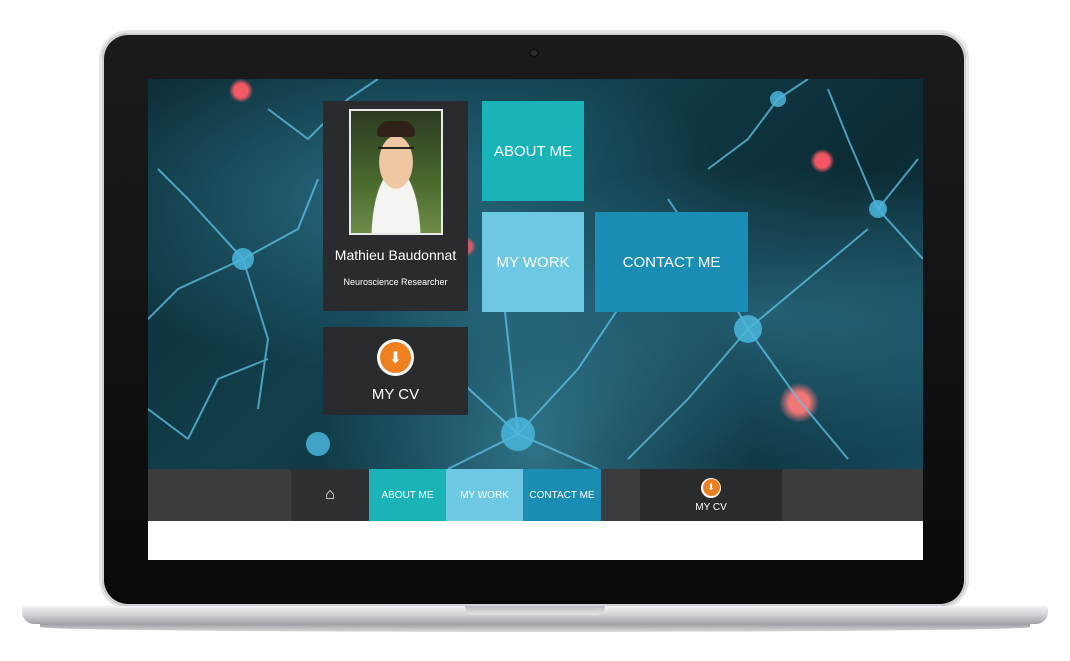  What do you see at coordinates (395, 172) in the screenshot?
I see `profile-photo` at bounding box center [395, 172].